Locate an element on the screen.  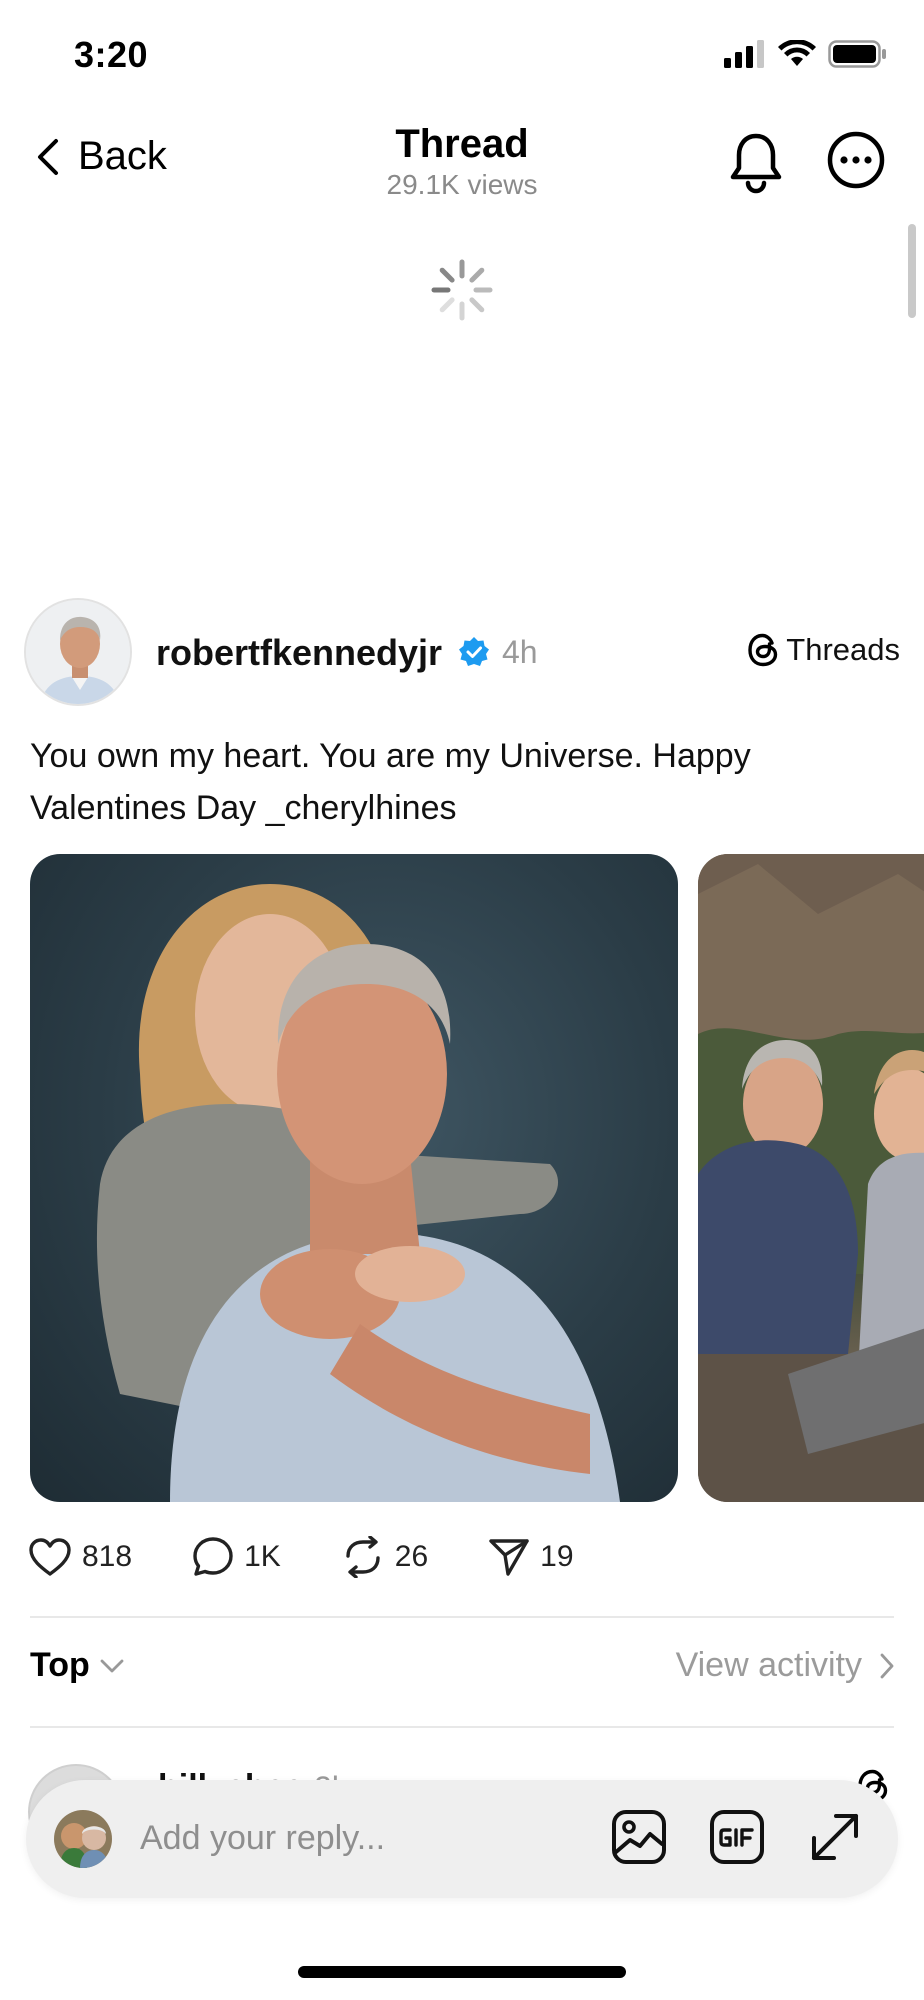
heart-icon is located at coordinates (50, 1557).